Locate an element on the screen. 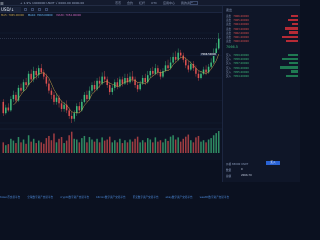 Image resolution: width=320 pixels, height=240 pixels. draw-button is located at coordinates (39, 9).